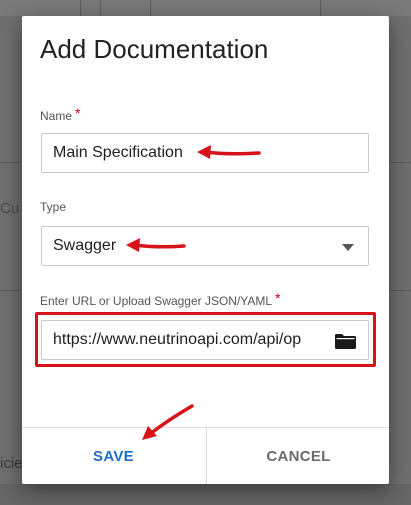  I want to click on url-label: Enter URL or Upload Swagger JSON/YAML *, so click(160, 299).